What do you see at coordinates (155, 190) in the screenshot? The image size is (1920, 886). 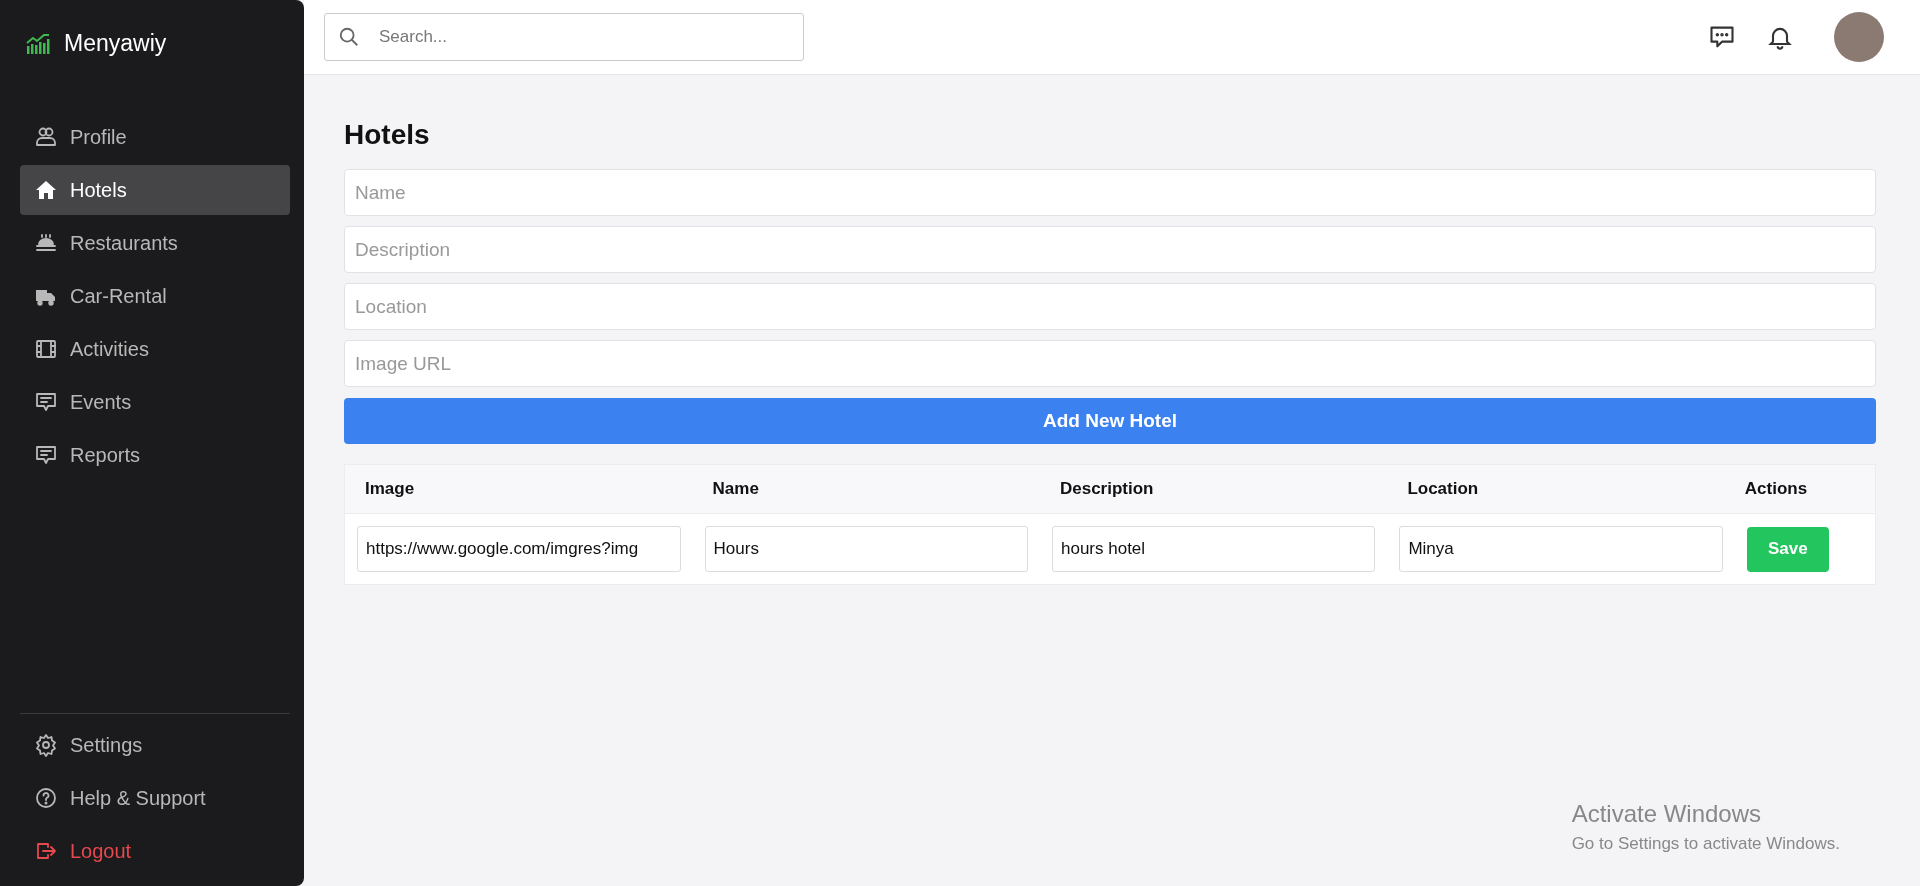 I see `sidebar-item: Hotels` at bounding box center [155, 190].